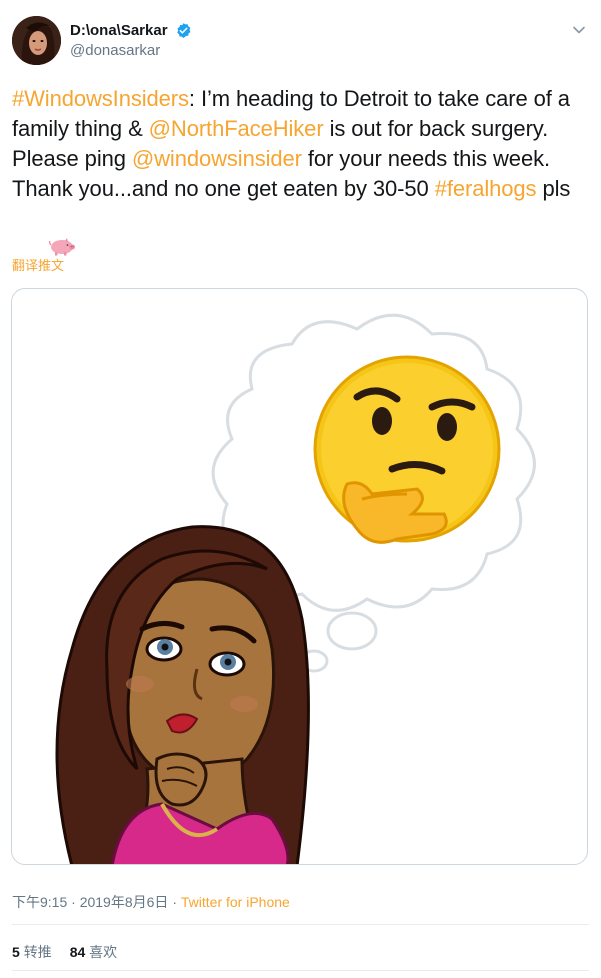 The width and height of the screenshot is (601, 978). I want to click on mention-northfacehiker: @NorthFaceHiker, so click(236, 128).